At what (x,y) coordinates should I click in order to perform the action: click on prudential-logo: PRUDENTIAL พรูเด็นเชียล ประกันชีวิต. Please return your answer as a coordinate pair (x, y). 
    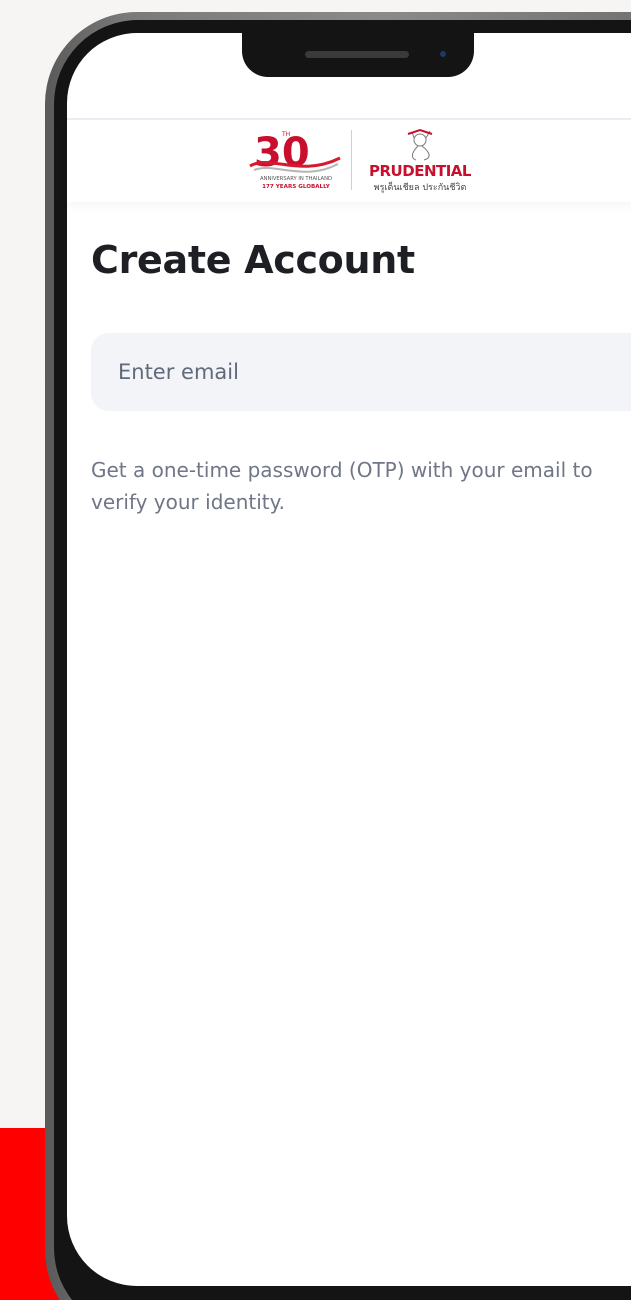
    Looking at the image, I should click on (420, 160).